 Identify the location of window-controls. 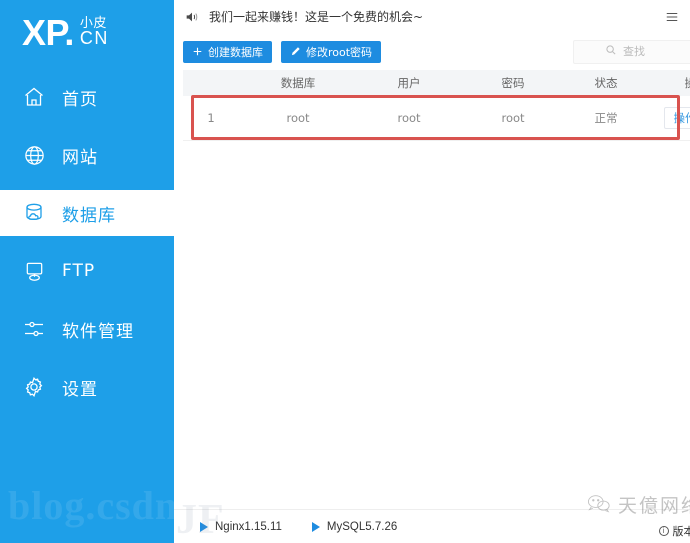
(677, 17).